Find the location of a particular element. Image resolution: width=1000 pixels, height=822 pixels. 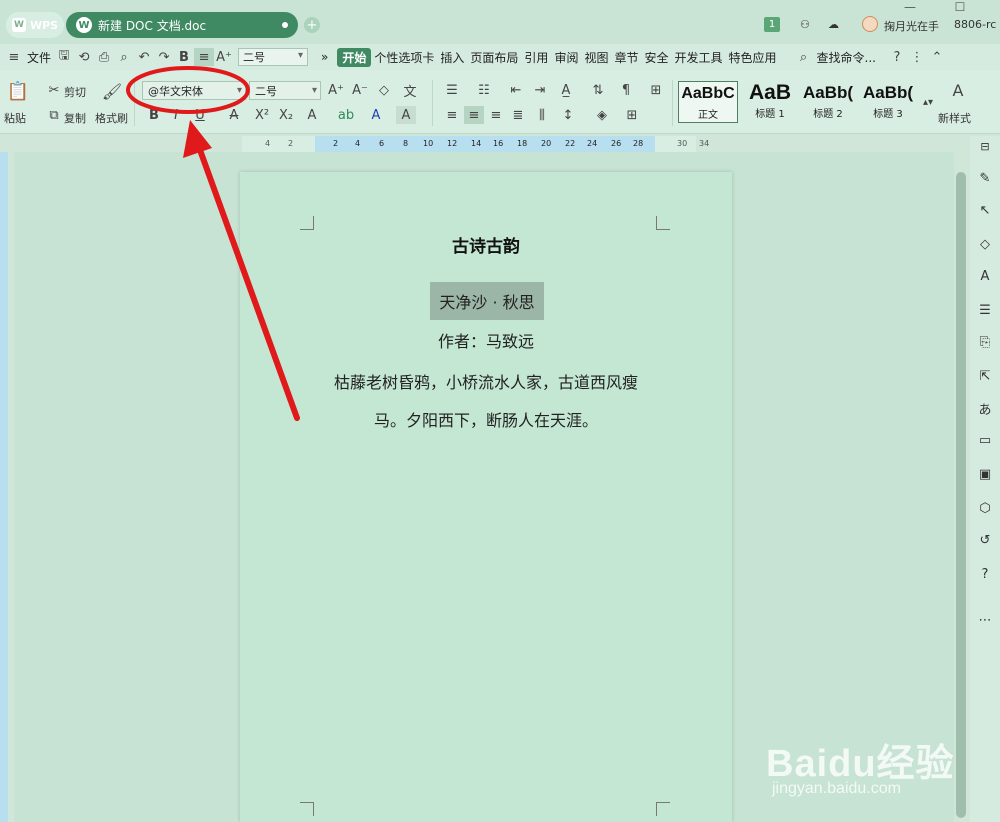

tab-security: 安全 is located at coordinates (656, 57).